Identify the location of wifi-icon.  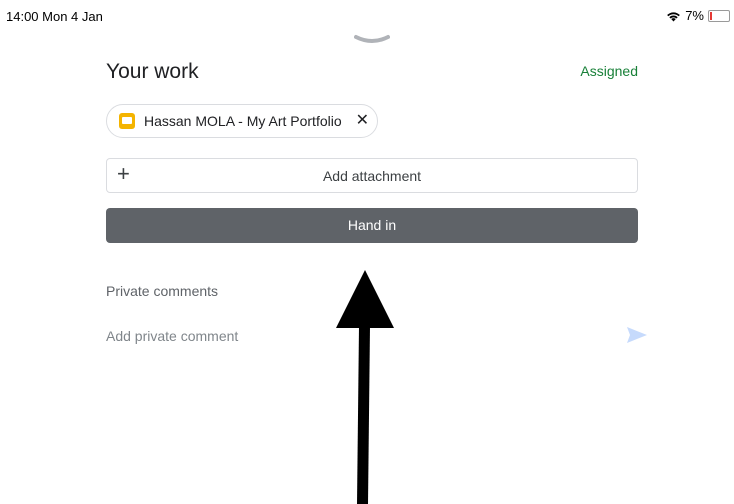
(674, 16).